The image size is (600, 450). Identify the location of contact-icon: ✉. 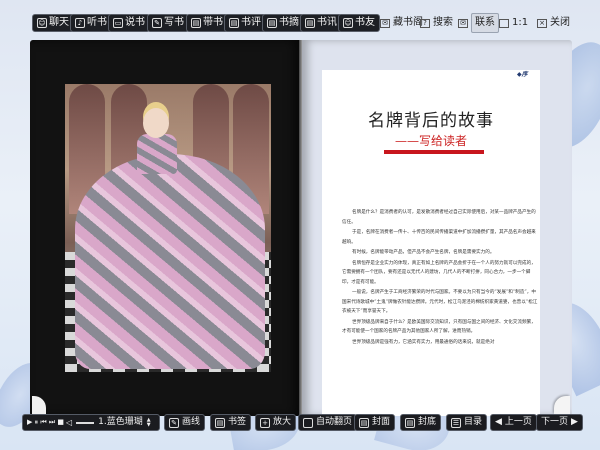
(463, 23).